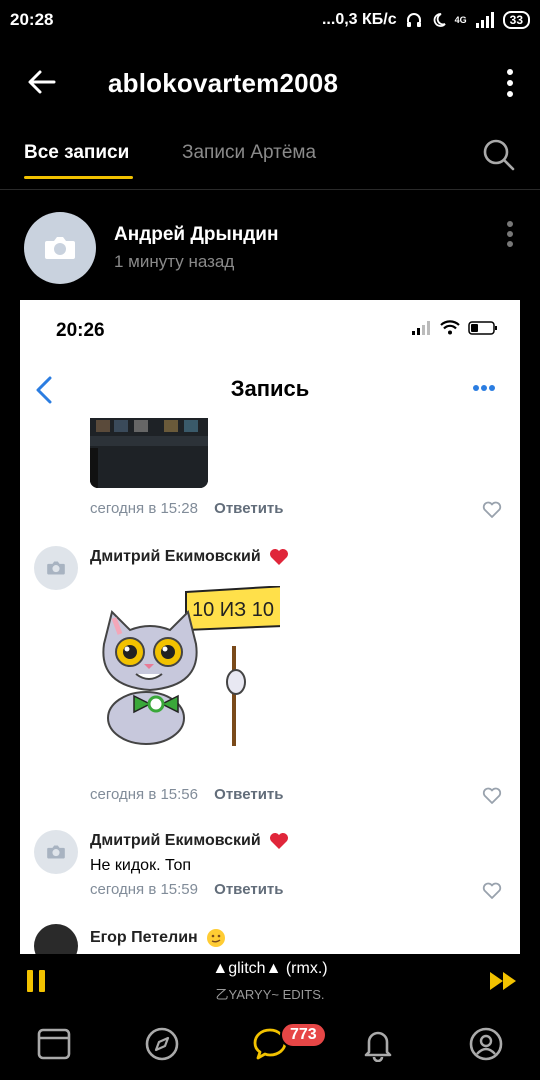  I want to click on commenter-name: Егор Петелин, so click(158, 938).